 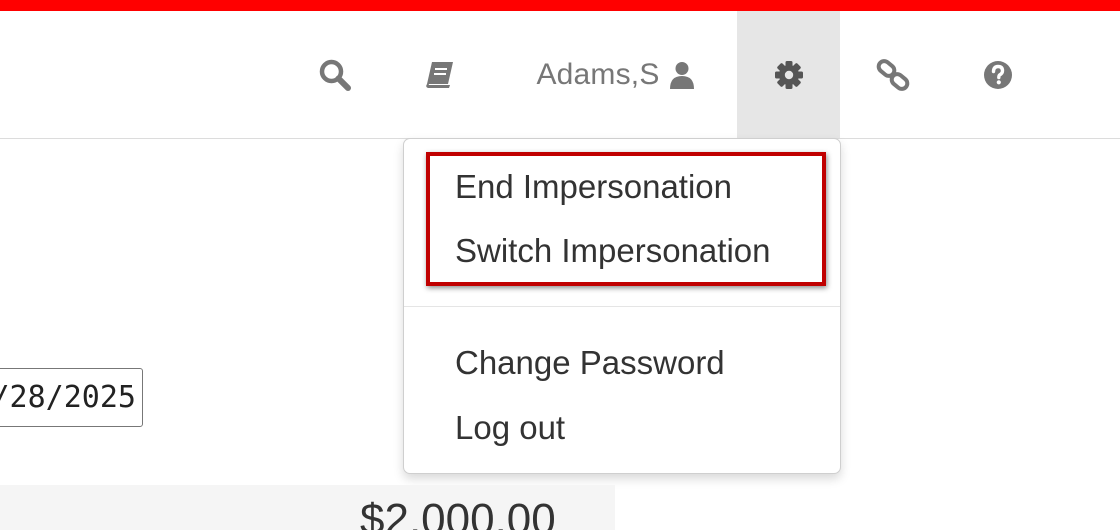 I want to click on link-icon, so click(x=893, y=74).